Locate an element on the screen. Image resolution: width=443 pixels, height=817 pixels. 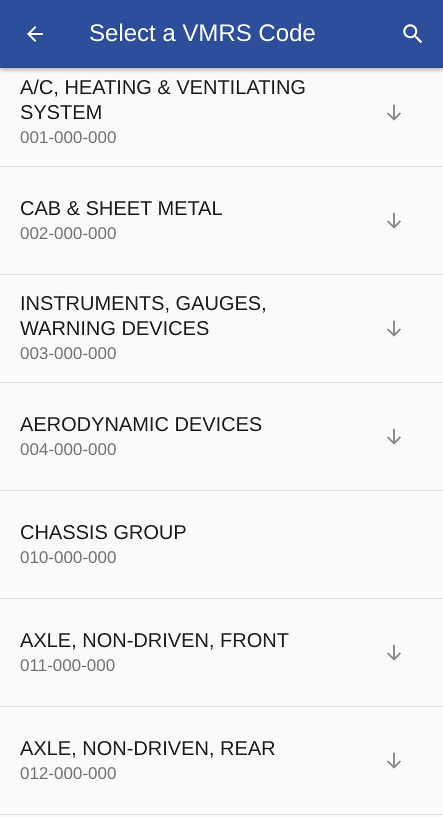
category-name: INSTRUMENTS, GAUGES, WARNING DEVICES is located at coordinates (144, 317).